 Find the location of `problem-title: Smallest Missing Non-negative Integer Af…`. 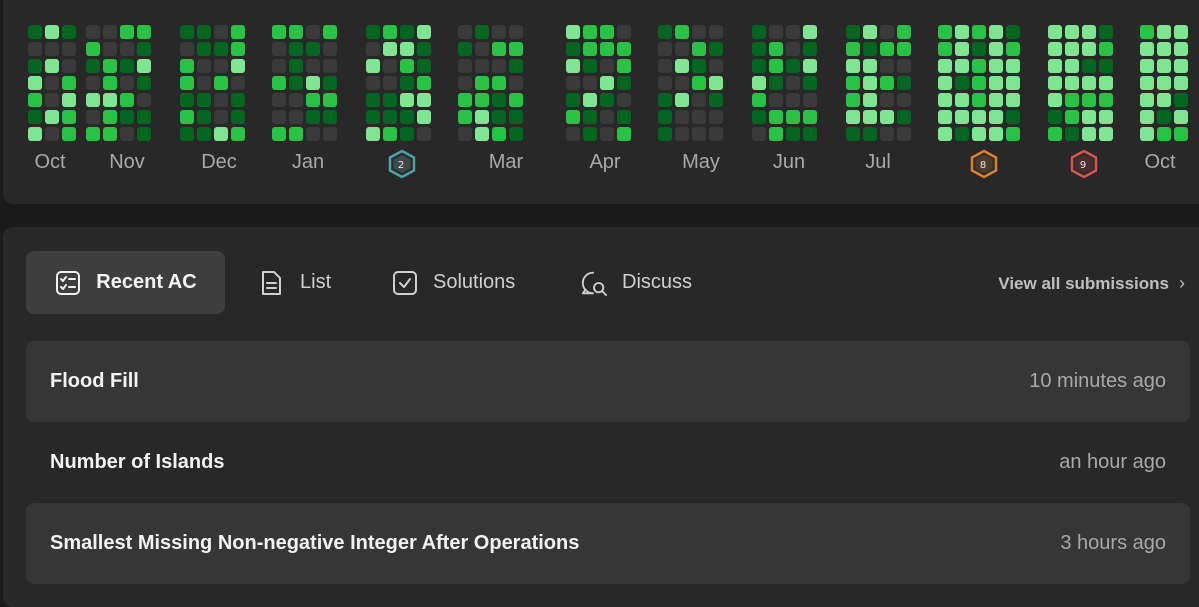

problem-title: Smallest Missing Non-negative Integer Af… is located at coordinates (314, 543).